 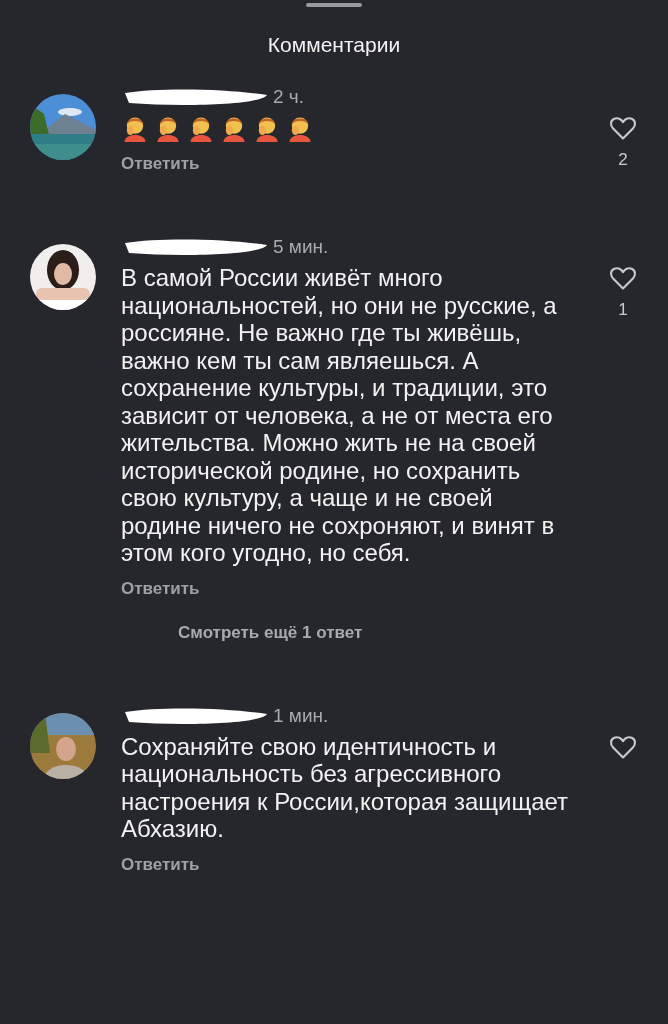 What do you see at coordinates (623, 160) in the screenshot?
I see `like-count: 2` at bounding box center [623, 160].